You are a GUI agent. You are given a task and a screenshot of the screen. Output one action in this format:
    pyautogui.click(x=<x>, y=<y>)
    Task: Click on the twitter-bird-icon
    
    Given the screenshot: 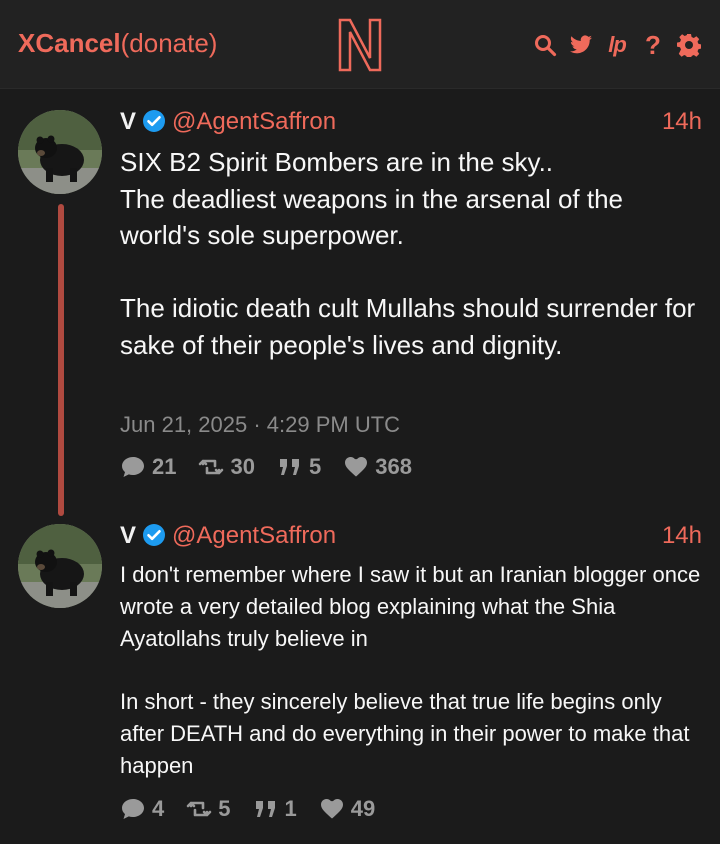 What is the action you would take?
    pyautogui.click(x=581, y=45)
    